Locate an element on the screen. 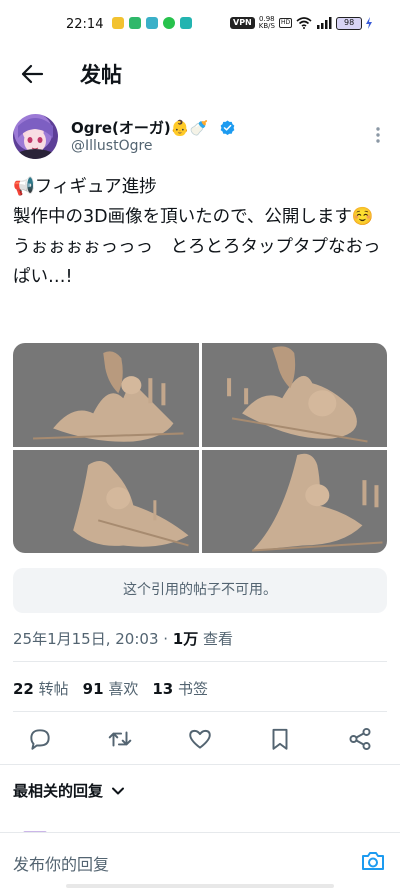 The width and height of the screenshot is (400, 888). share-icon is located at coordinates (360, 739).